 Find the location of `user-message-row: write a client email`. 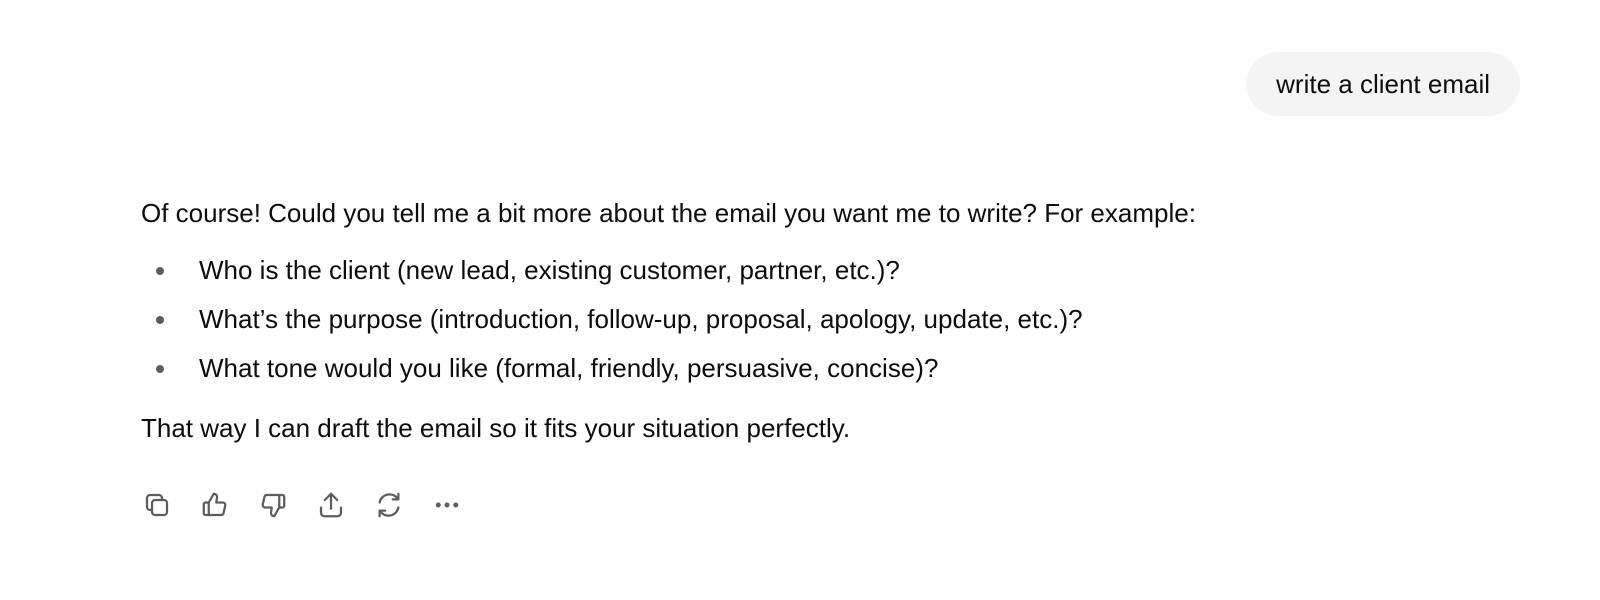

user-message-row: write a client email is located at coordinates (1383, 84).